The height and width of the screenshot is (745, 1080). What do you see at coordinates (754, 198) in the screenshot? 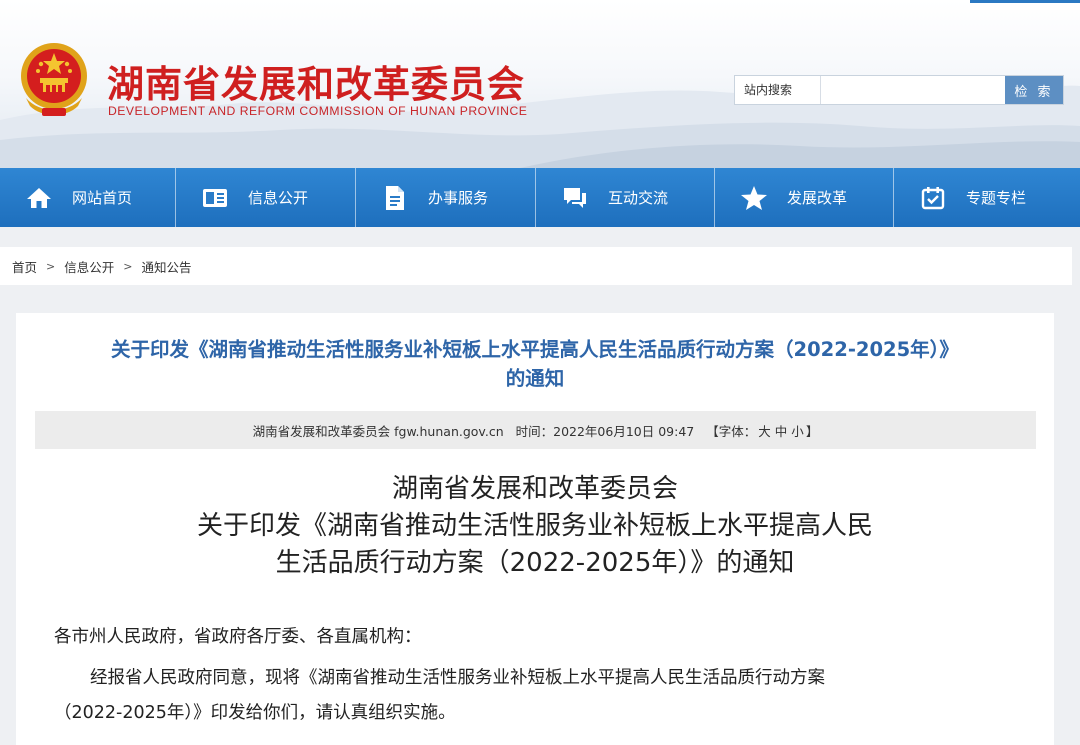
I see `star-icon` at bounding box center [754, 198].